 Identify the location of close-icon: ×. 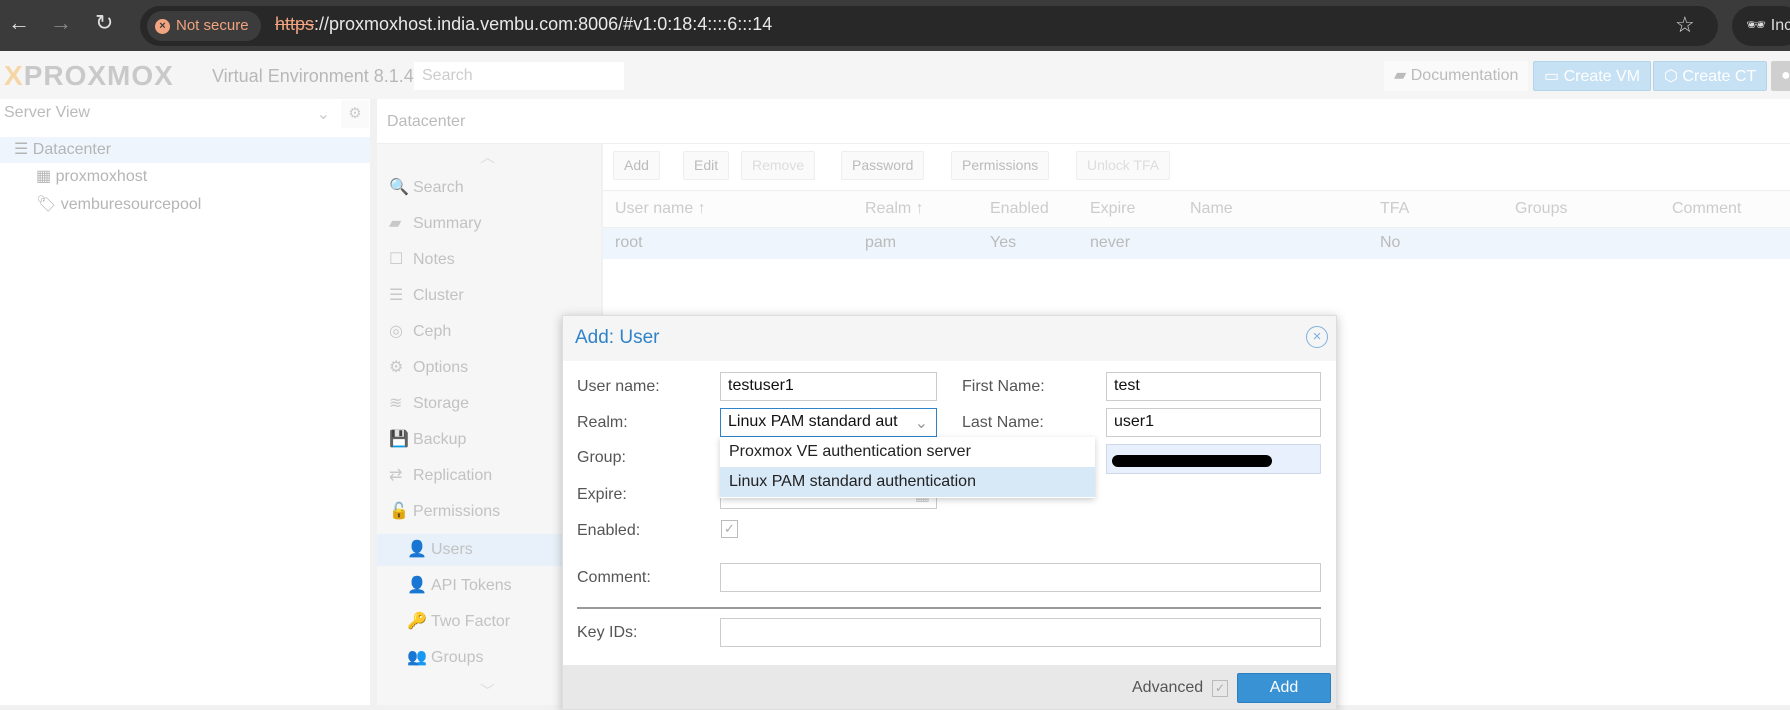
(1317, 337).